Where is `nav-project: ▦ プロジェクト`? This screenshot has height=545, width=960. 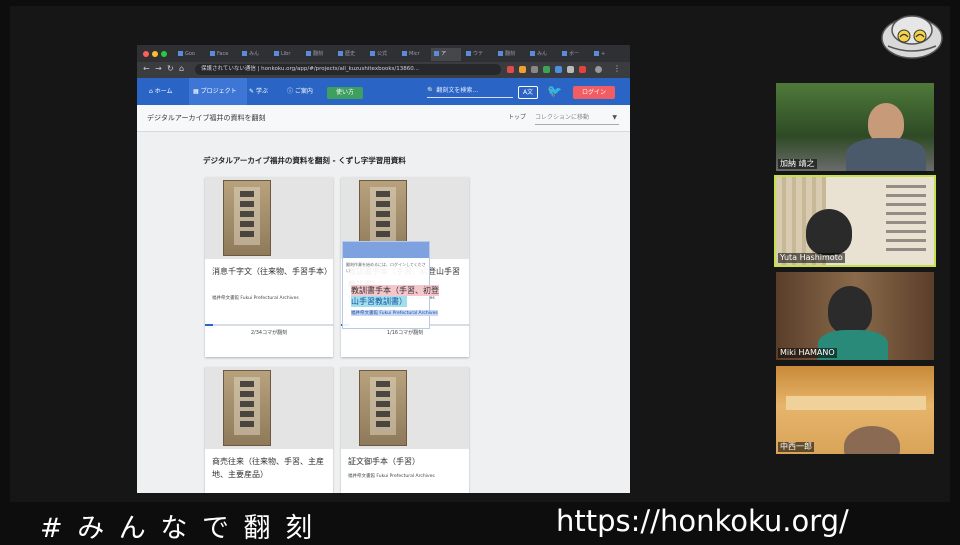
nav-project: ▦ プロジェクト is located at coordinates (218, 91).